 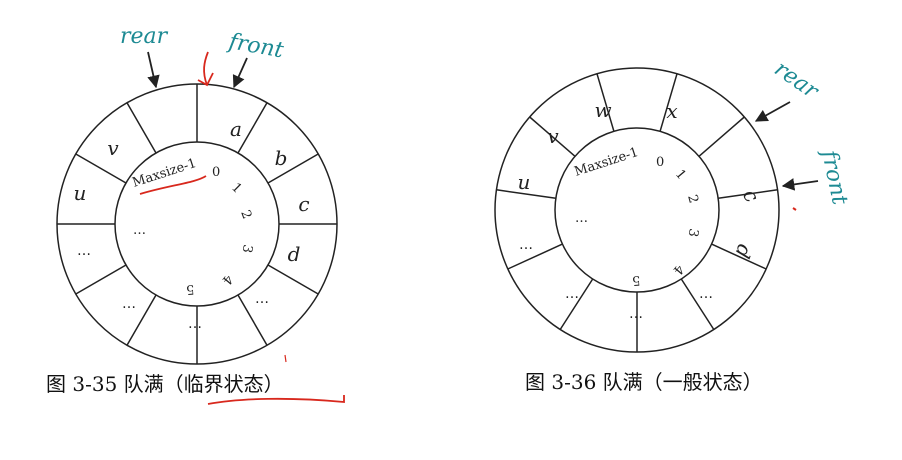 I want to click on slot-a: a, so click(x=236, y=129).